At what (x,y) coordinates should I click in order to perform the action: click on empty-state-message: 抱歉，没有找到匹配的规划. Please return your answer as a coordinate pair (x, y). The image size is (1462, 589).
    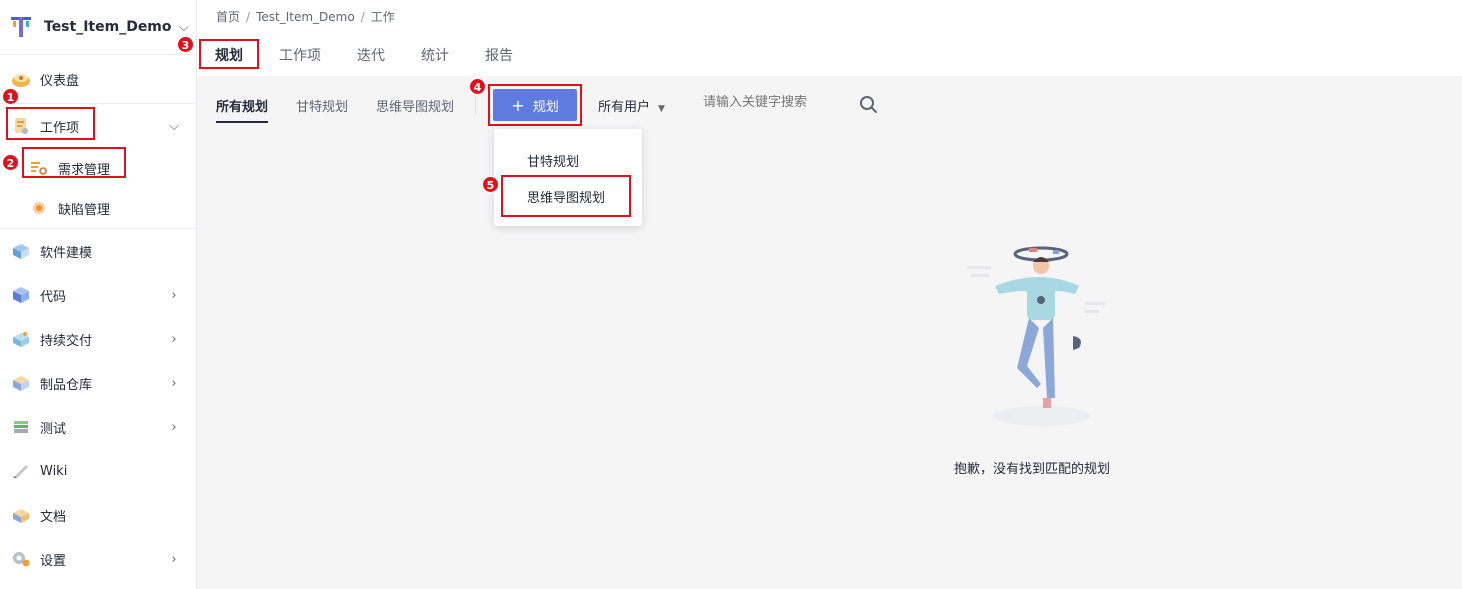
    Looking at the image, I should click on (1032, 469).